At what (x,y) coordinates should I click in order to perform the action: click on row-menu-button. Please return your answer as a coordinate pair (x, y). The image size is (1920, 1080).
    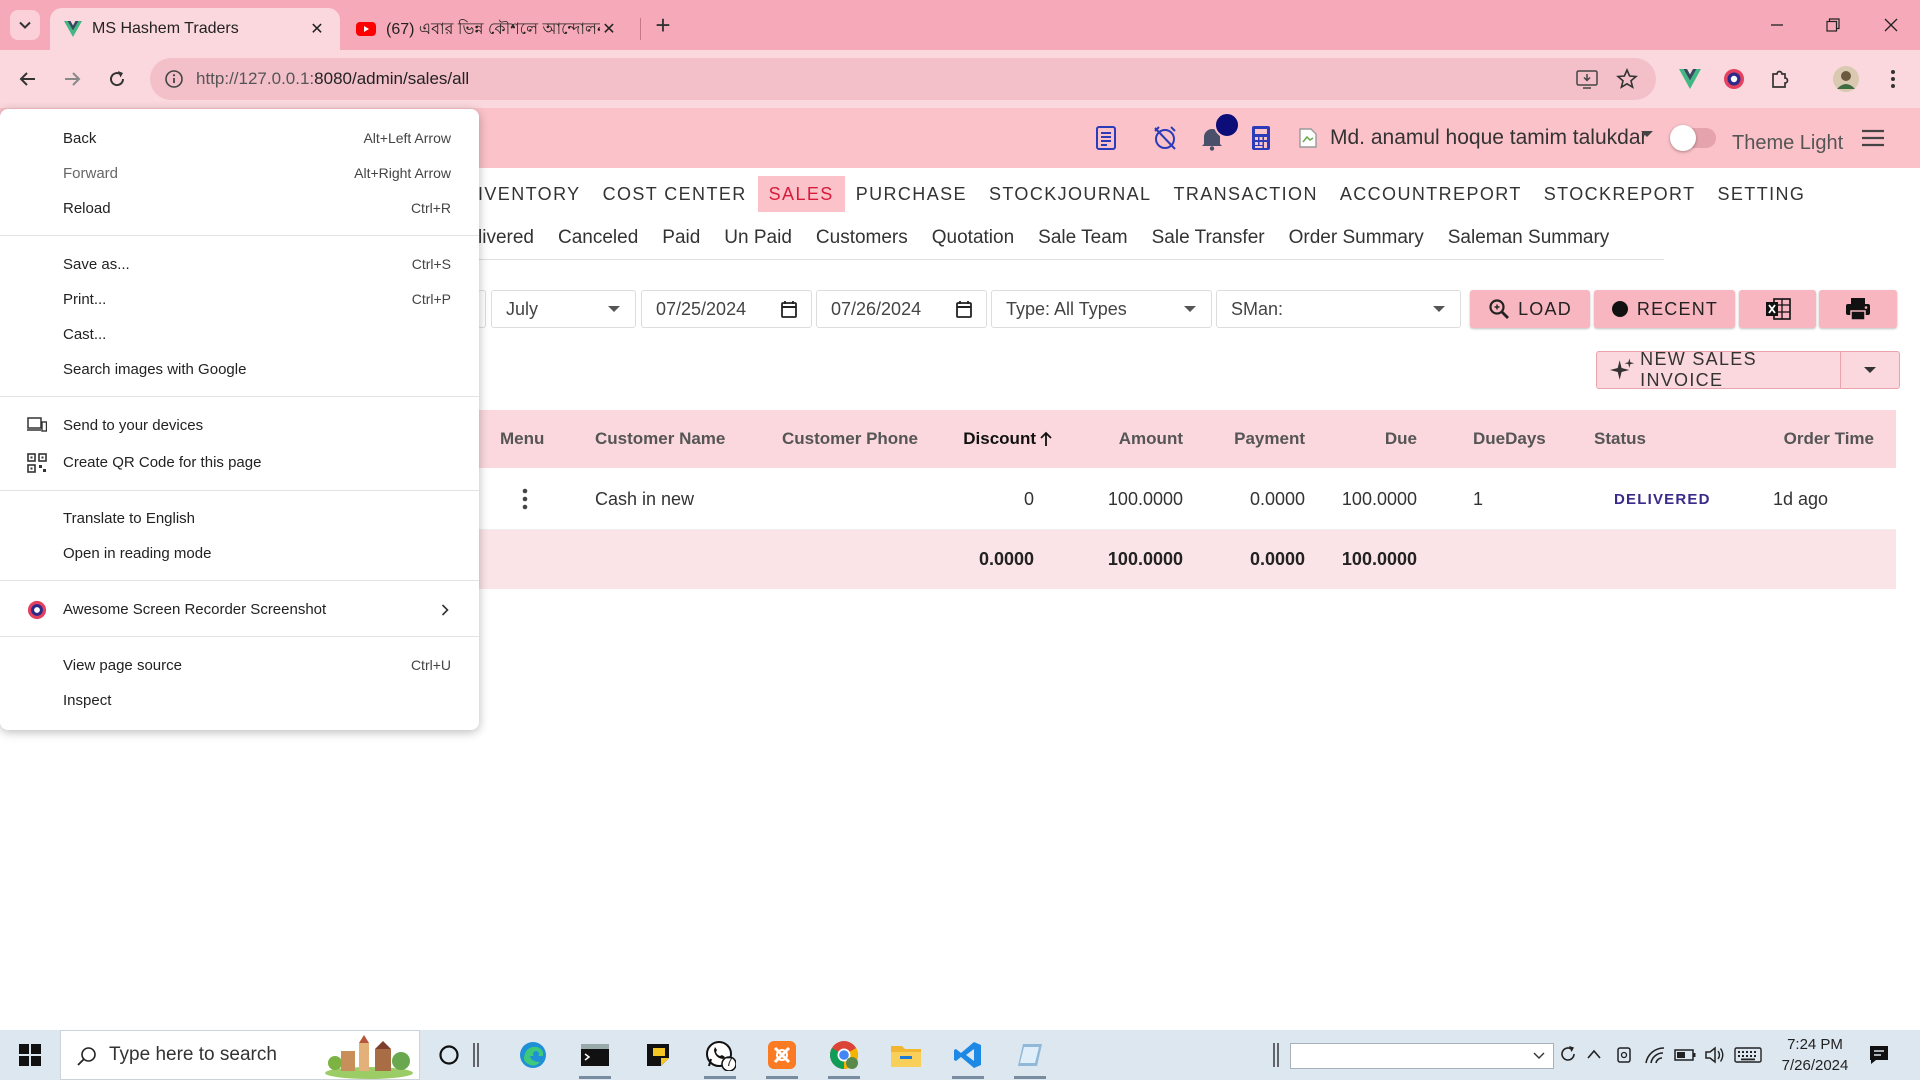
    Looking at the image, I should click on (525, 499).